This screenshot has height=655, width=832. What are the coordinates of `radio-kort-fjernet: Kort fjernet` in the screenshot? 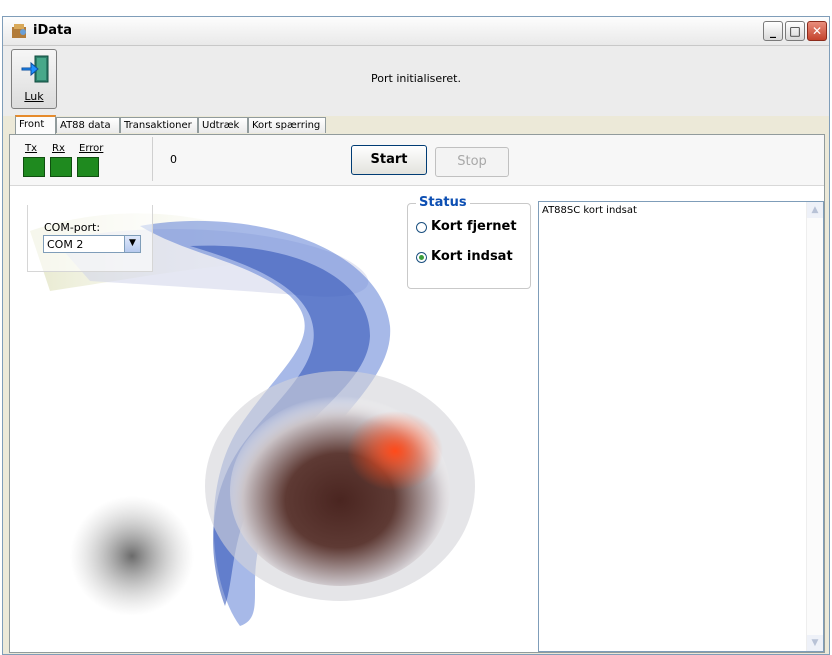 It's located at (471, 228).